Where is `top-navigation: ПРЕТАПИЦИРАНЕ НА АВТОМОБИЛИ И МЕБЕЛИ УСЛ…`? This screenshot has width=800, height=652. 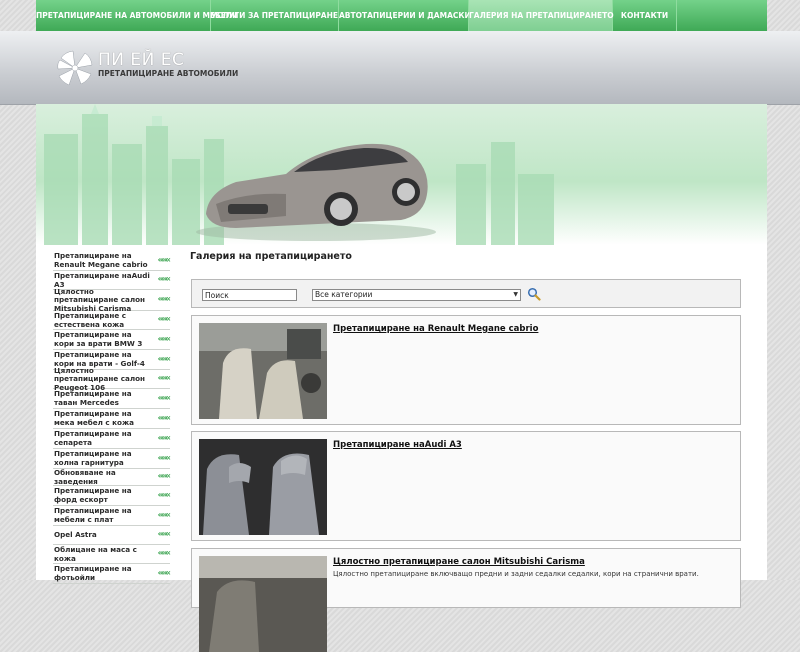
top-navigation: ПРЕТАПИЦИРАНЕ НА АВТОМОБИЛИ И МЕБЕЛИ УСЛ… is located at coordinates (401, 16).